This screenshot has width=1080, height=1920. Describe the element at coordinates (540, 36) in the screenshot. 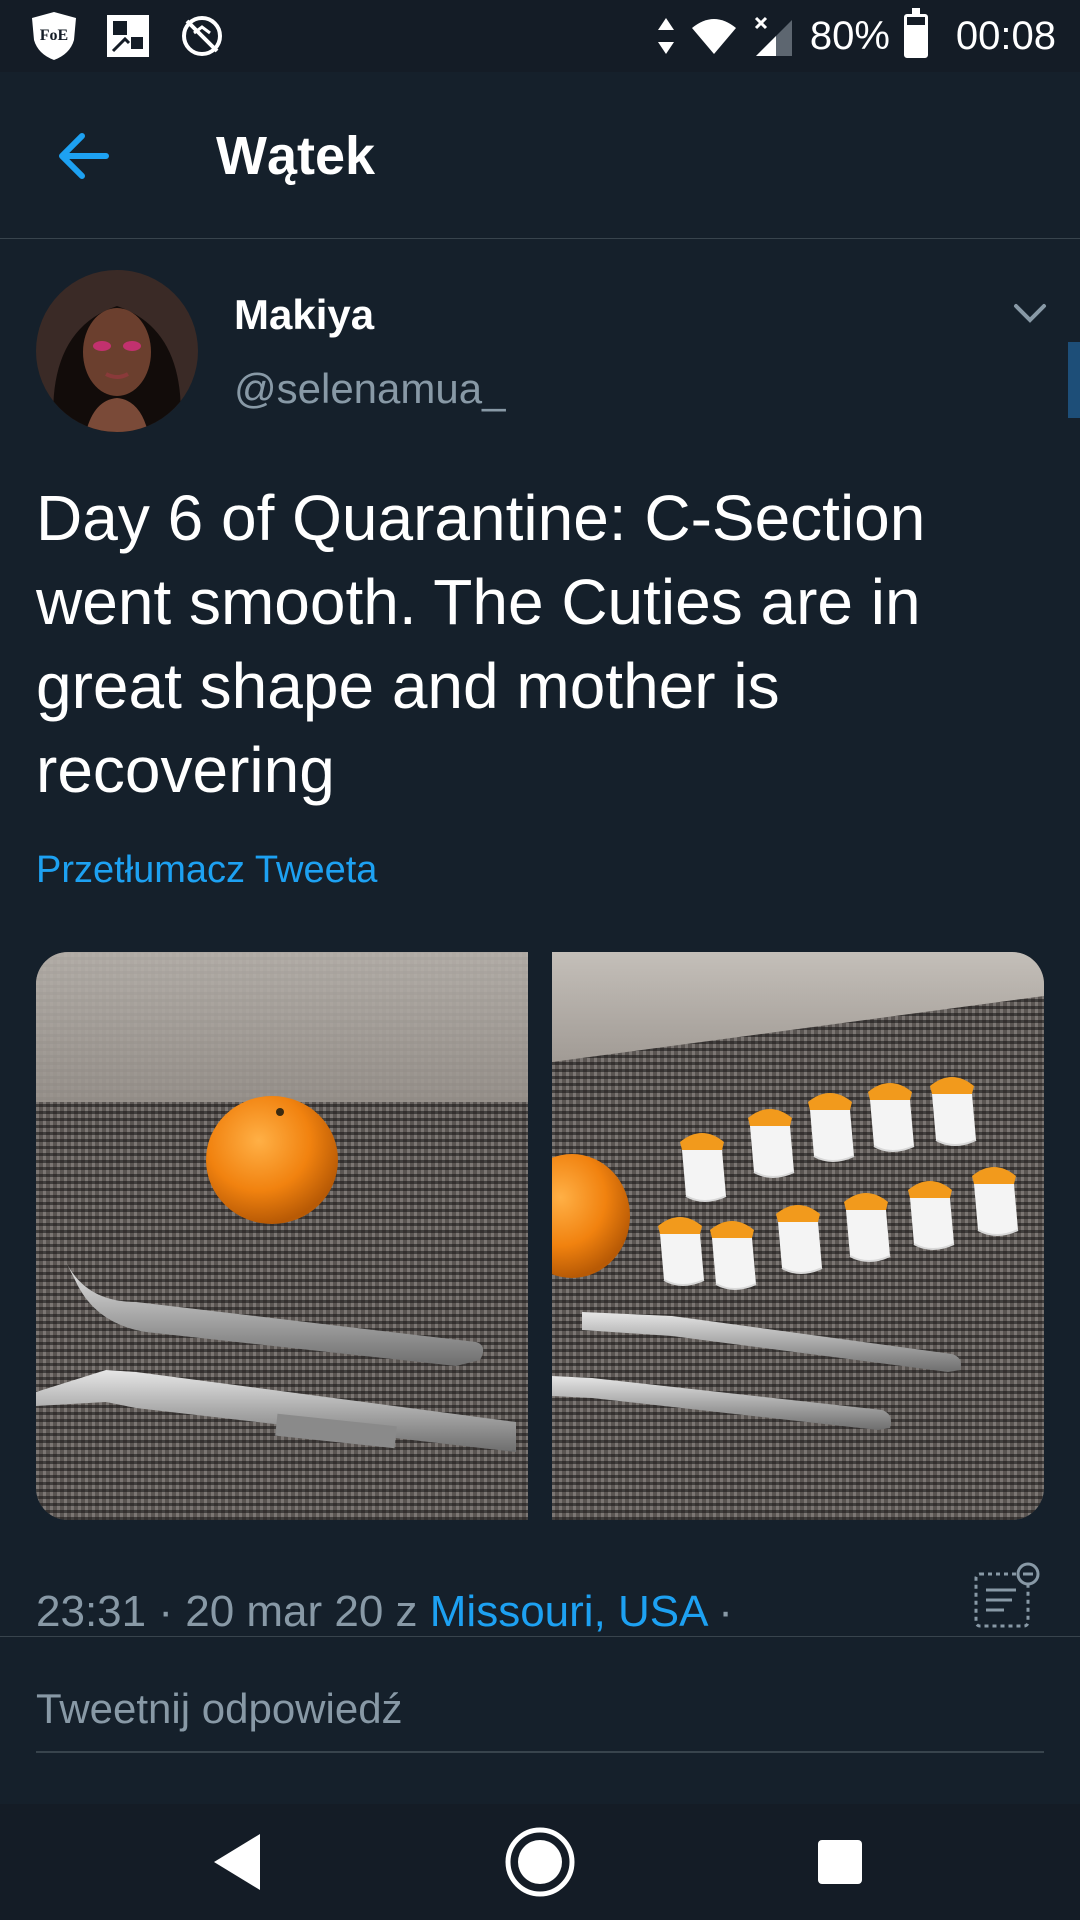

I see `status-bar: FoE 80% 00:08` at that location.